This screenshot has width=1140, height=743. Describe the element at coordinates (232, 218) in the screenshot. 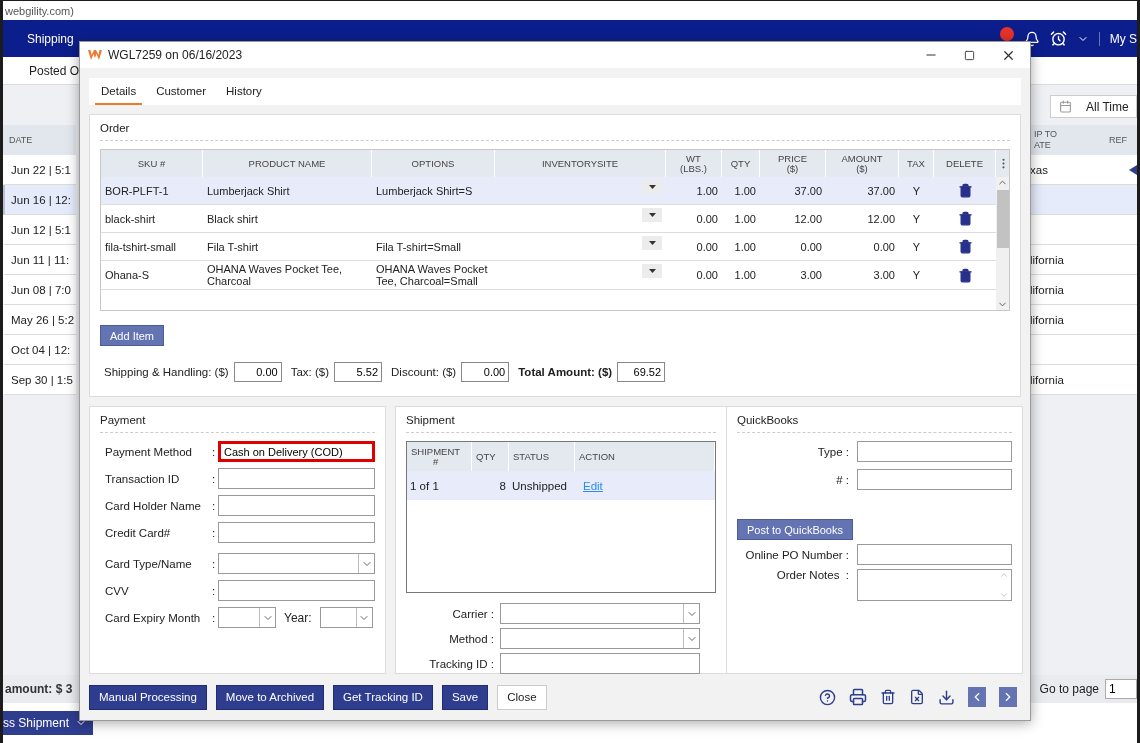

I see `table-cell: Black shirt` at that location.